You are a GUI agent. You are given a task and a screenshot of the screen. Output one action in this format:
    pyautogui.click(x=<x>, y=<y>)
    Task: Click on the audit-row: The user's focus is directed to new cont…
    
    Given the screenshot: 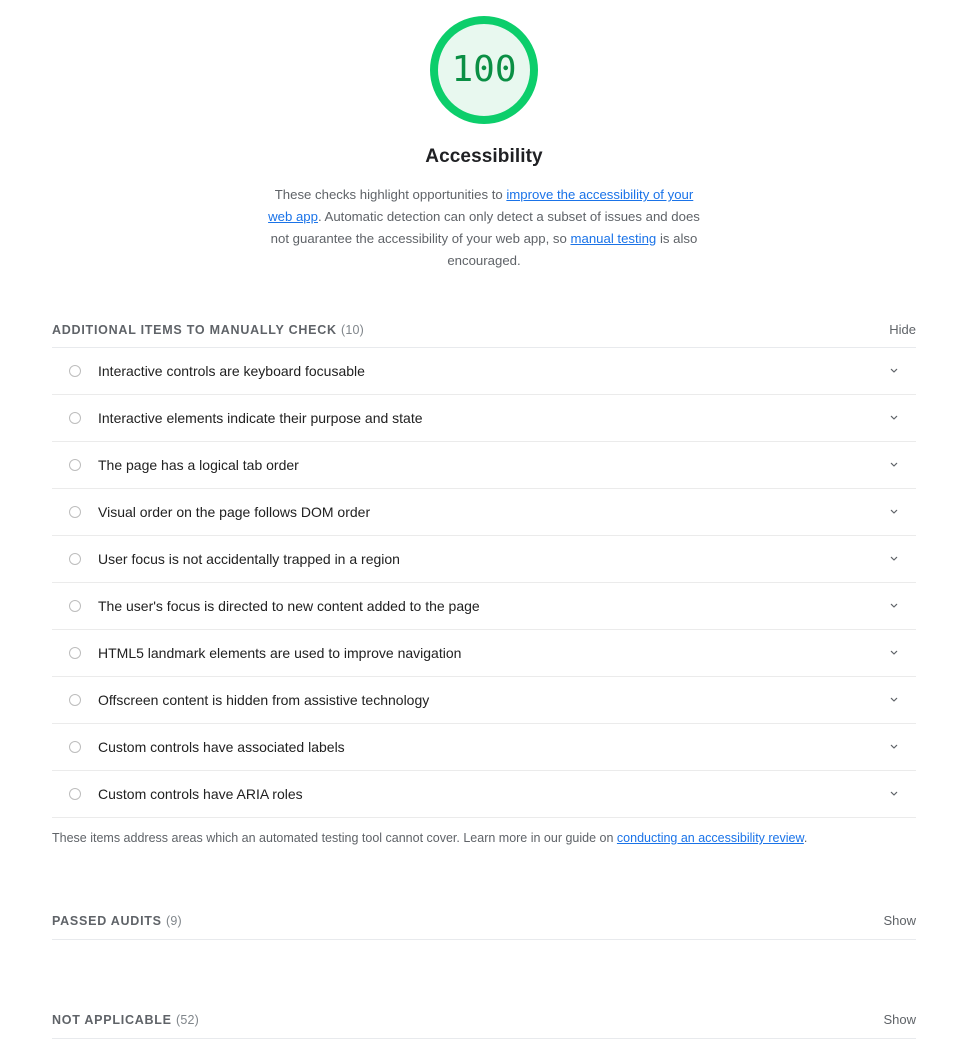 What is the action you would take?
    pyautogui.click(x=484, y=606)
    